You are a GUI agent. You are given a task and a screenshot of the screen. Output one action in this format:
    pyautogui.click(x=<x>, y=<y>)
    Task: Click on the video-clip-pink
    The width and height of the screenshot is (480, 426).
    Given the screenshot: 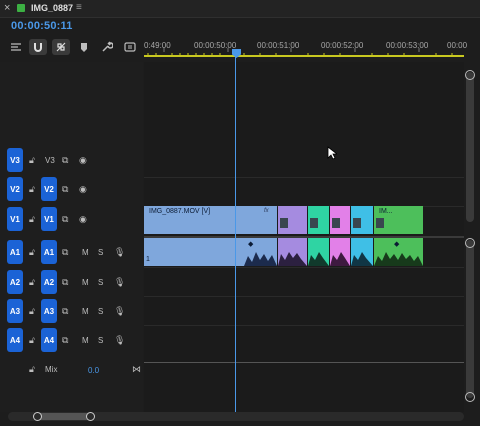 What is the action you would take?
    pyautogui.click(x=340, y=220)
    